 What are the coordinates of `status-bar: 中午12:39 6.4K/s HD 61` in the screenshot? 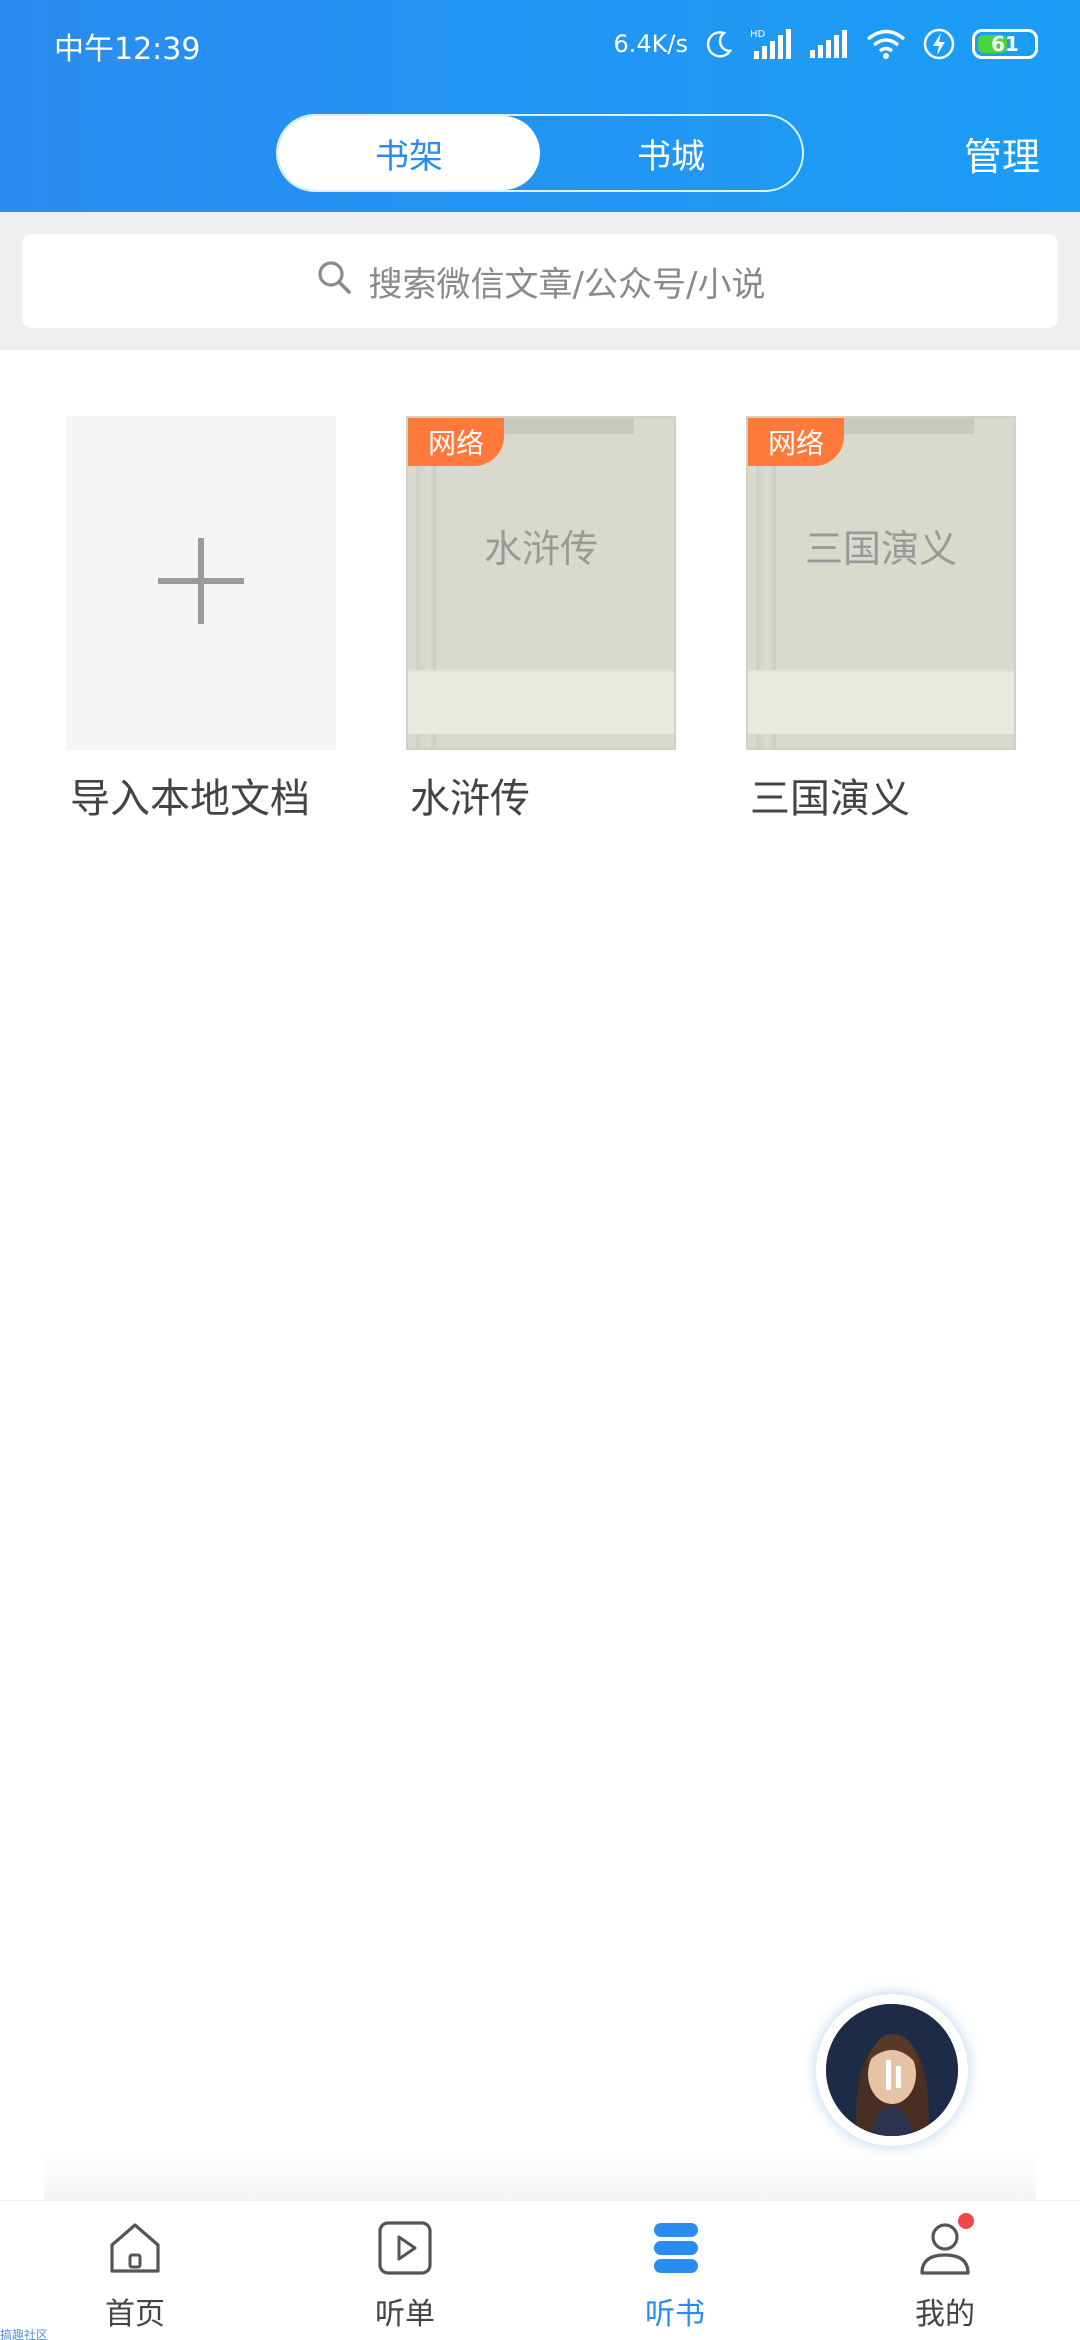 It's located at (540, 45).